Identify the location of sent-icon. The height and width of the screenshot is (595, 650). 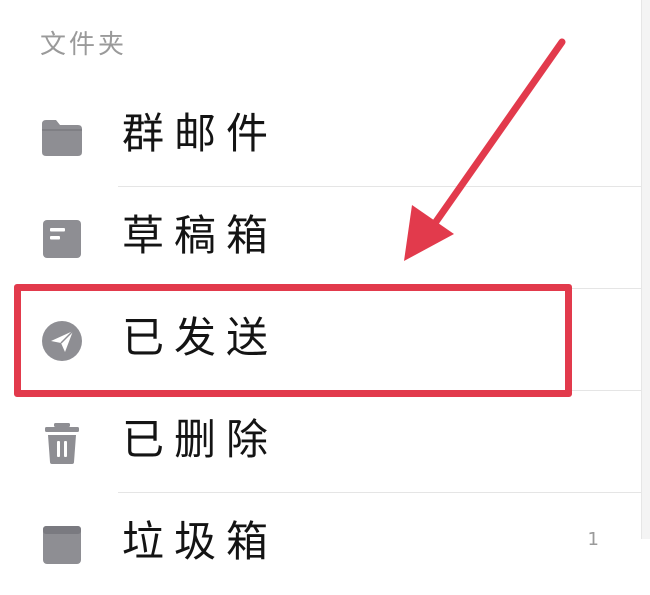
(62, 341).